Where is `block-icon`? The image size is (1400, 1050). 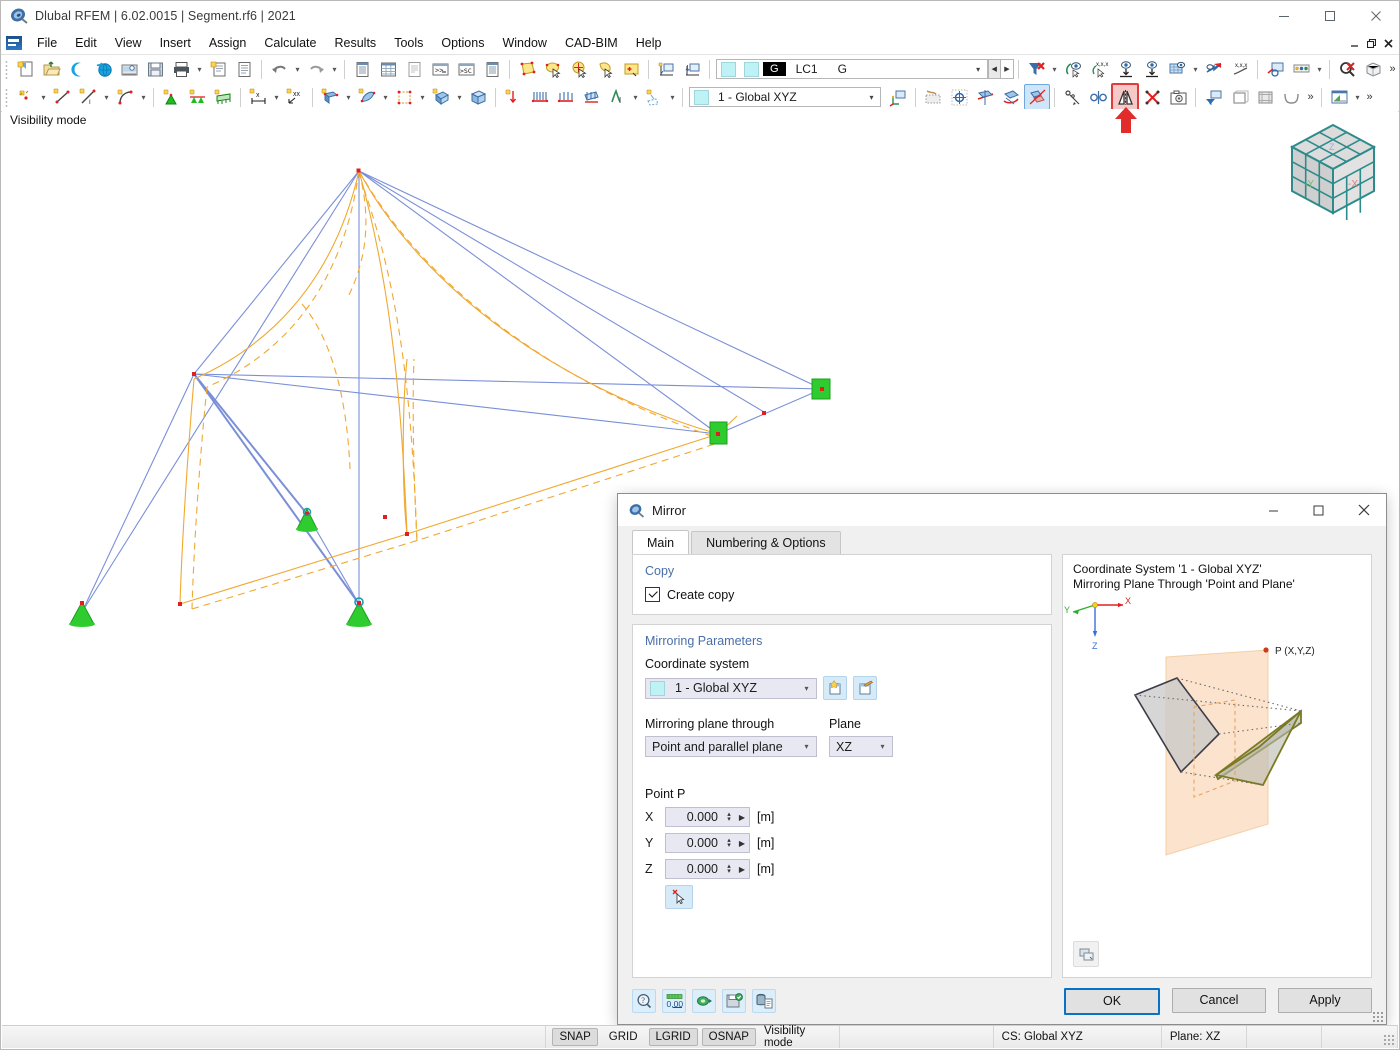
block-icon is located at coordinates (478, 97).